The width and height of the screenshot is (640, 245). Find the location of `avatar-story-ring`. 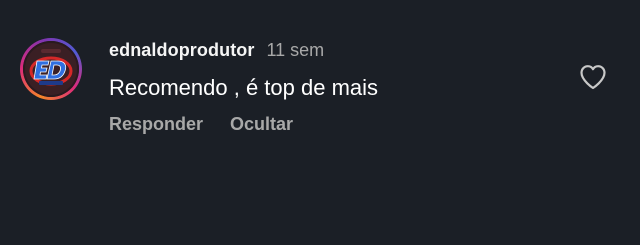

avatar-story-ring is located at coordinates (51, 69).